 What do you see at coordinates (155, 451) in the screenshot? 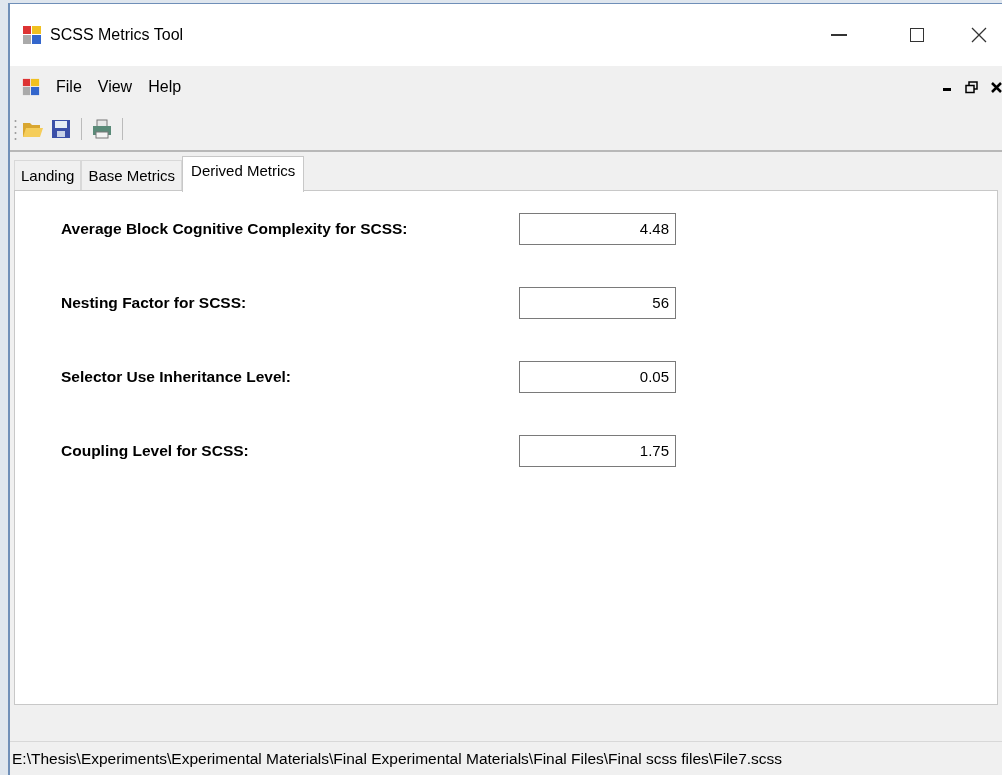
I see `metric-label: Coupling Level for SCSS:` at bounding box center [155, 451].